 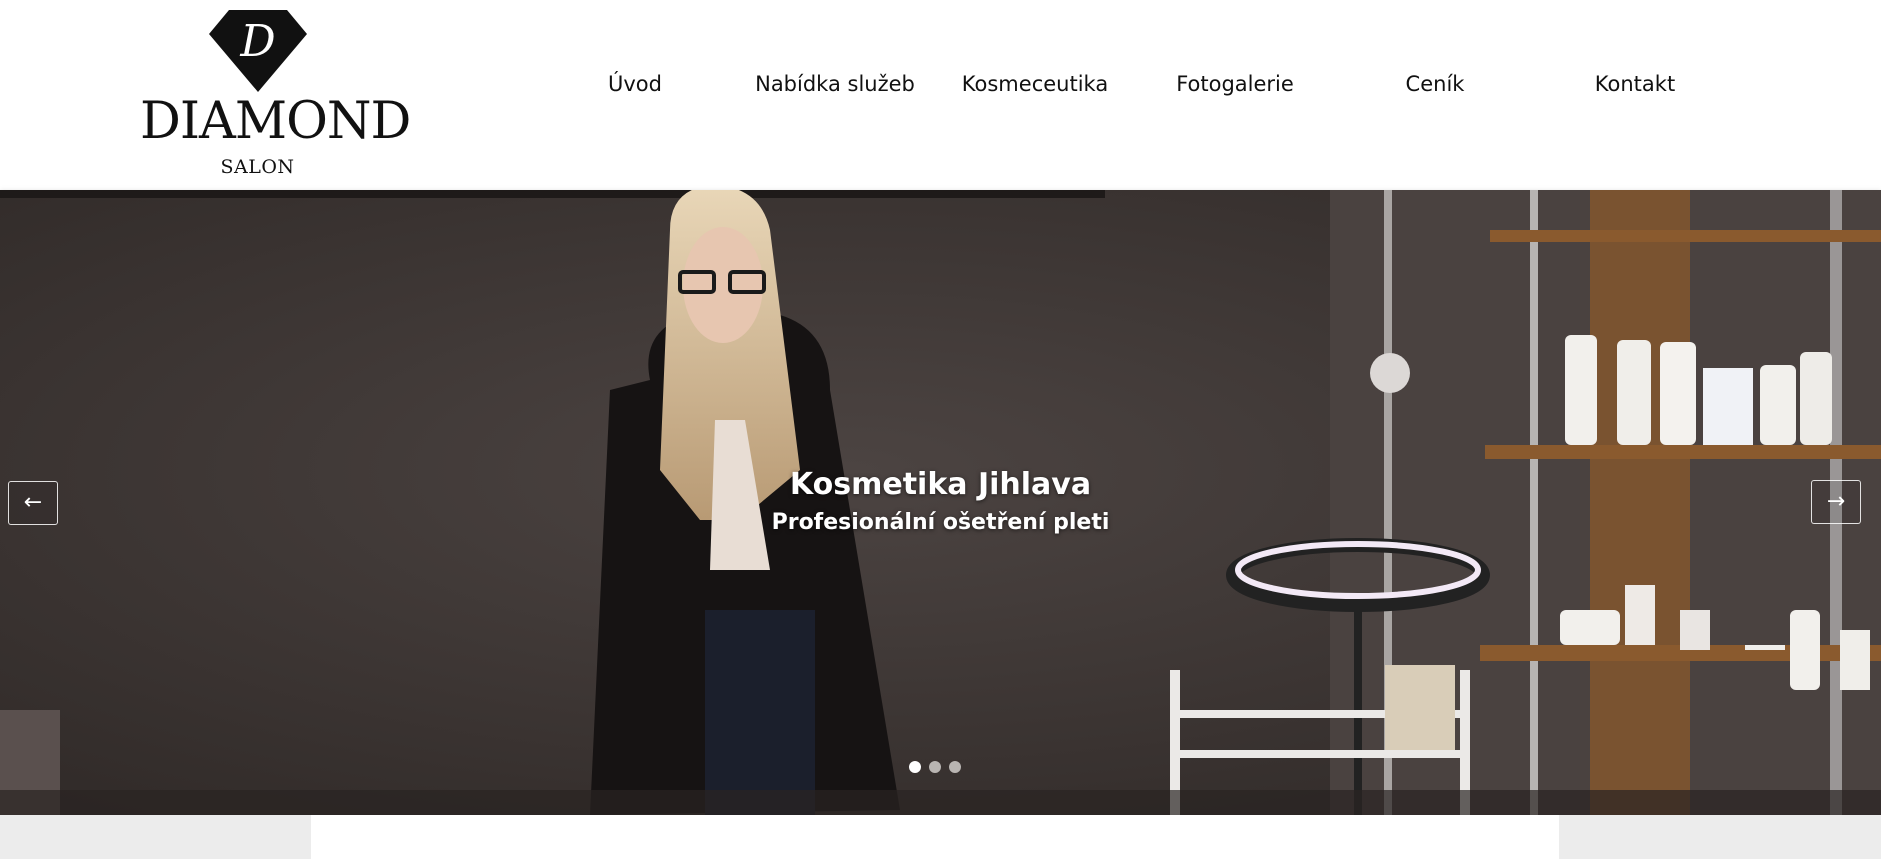 I want to click on prev-slide-button: ←, so click(x=33, y=503).